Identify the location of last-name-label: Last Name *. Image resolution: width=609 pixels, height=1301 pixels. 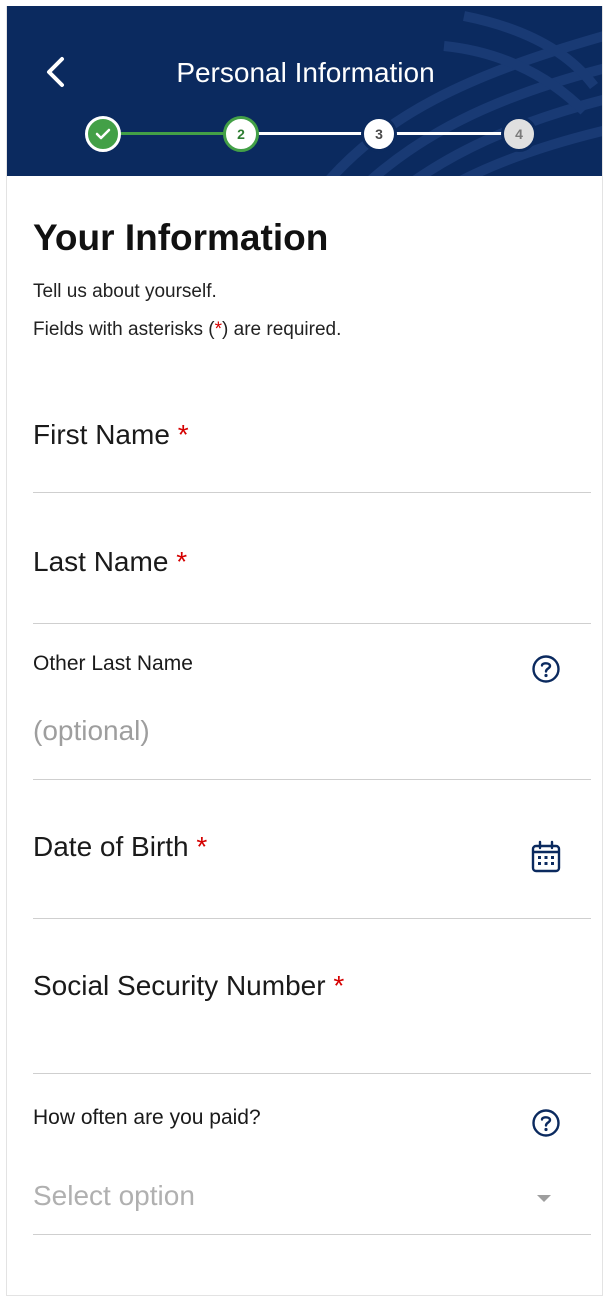
(110, 562).